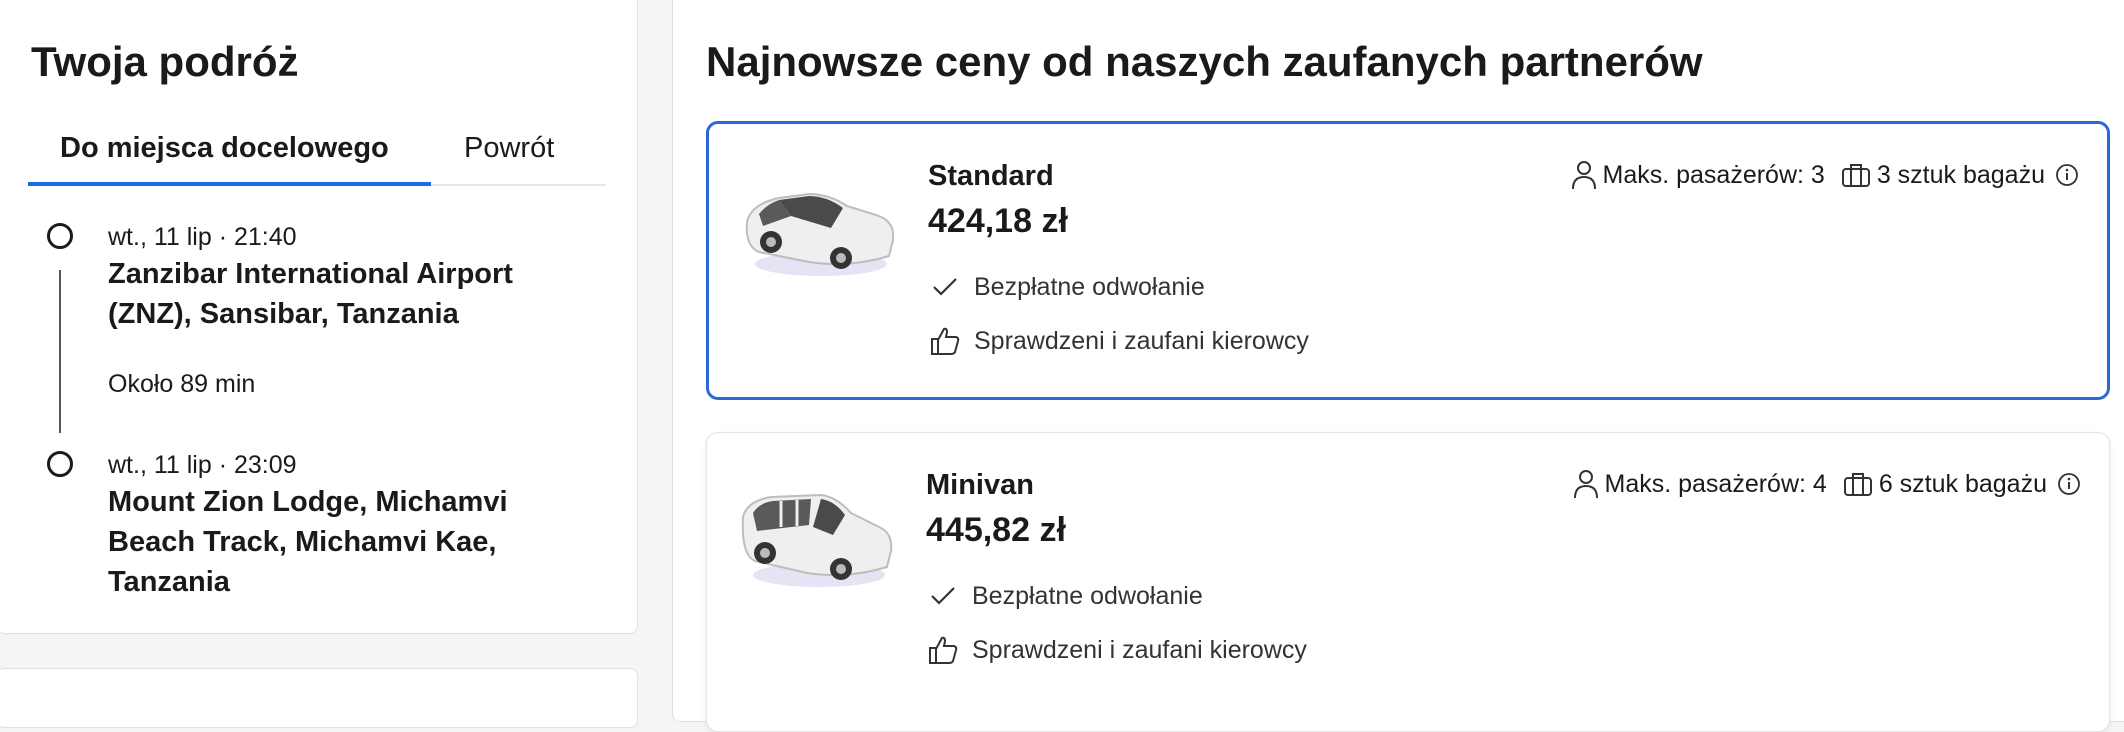  I want to click on trip-duration: Około 89 min, so click(182, 384).